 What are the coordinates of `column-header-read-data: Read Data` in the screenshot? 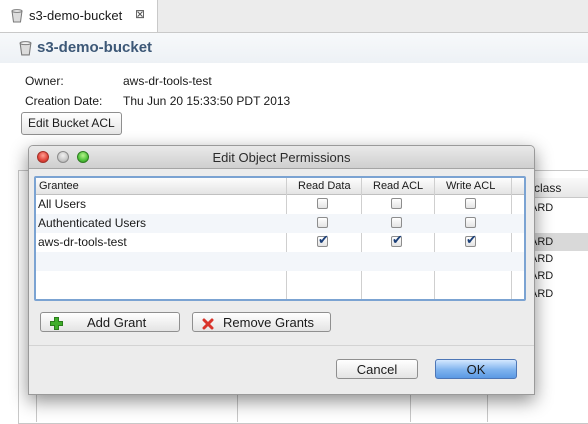 It's located at (324, 186).